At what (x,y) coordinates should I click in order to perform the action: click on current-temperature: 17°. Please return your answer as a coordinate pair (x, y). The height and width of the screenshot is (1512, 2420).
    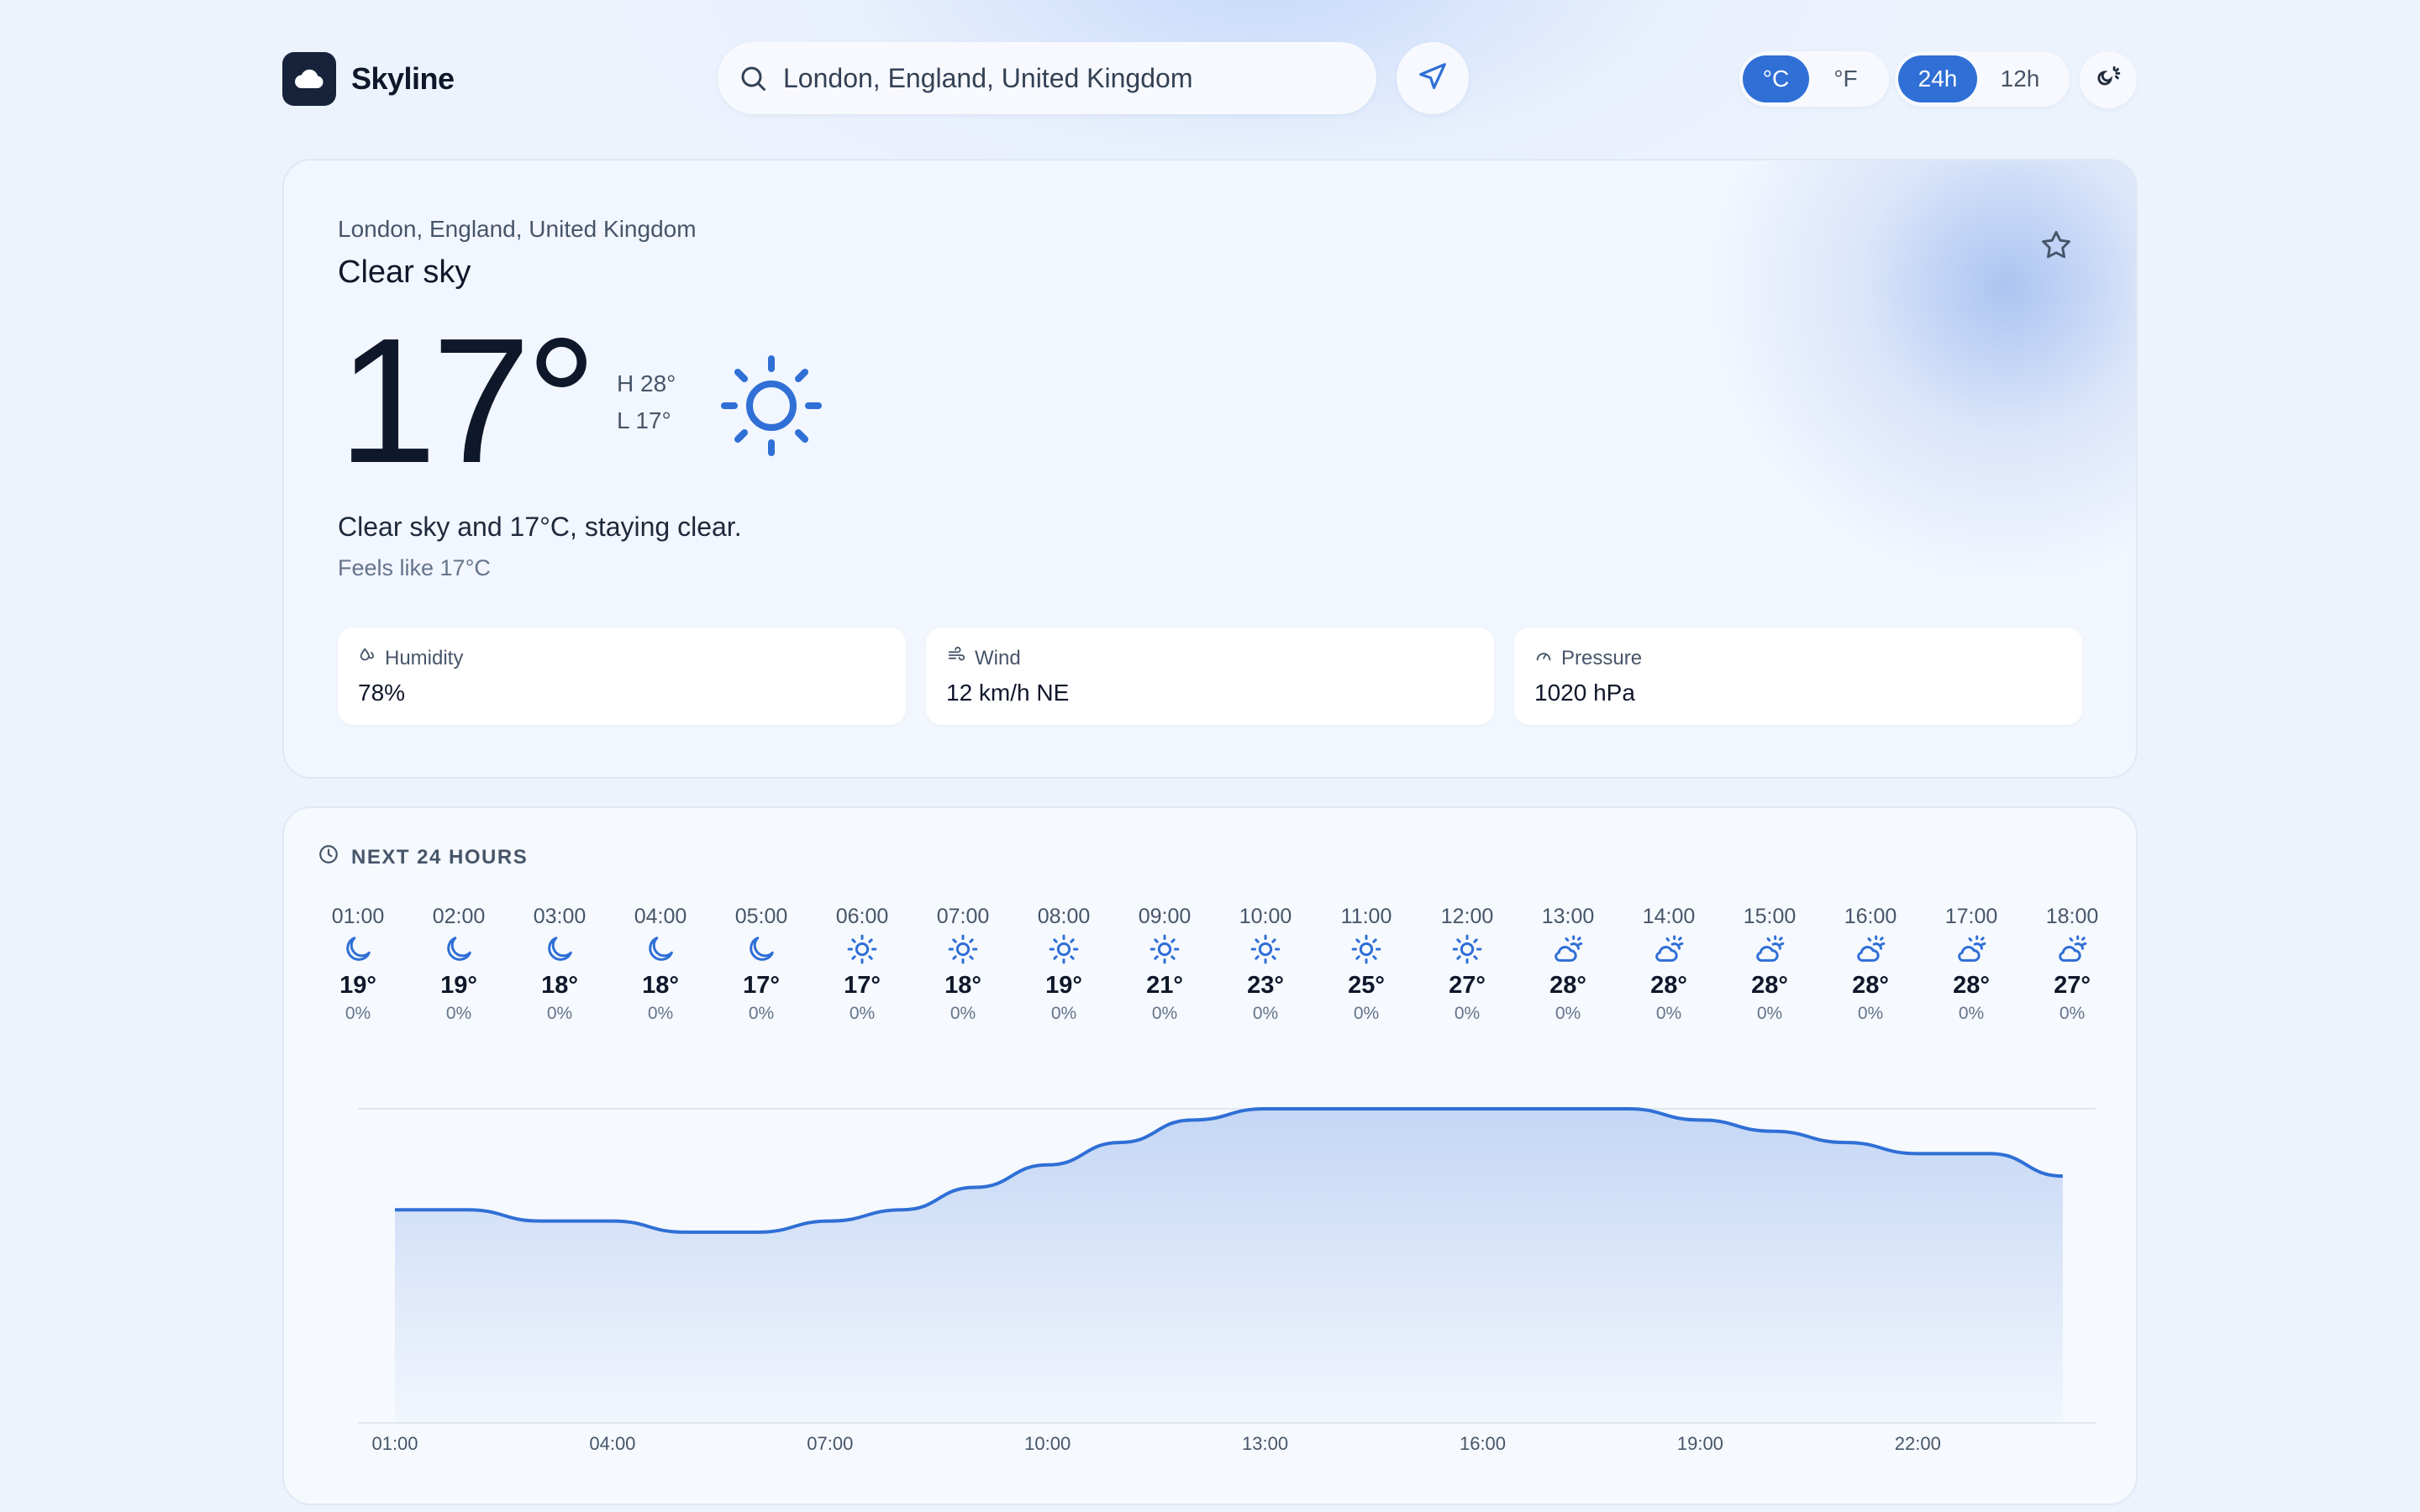
    Looking at the image, I should click on (467, 400).